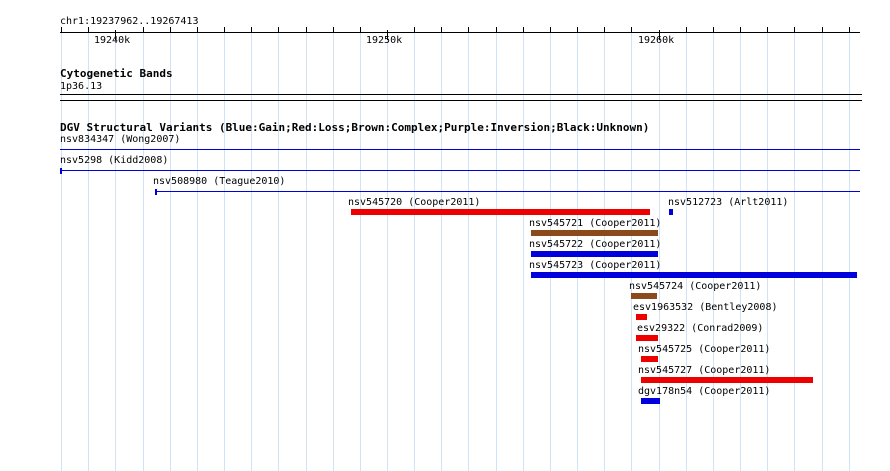 This screenshot has height=471, width=890. Describe the element at coordinates (81, 86) in the screenshot. I see `cytoband-label: 1p36.13` at that location.